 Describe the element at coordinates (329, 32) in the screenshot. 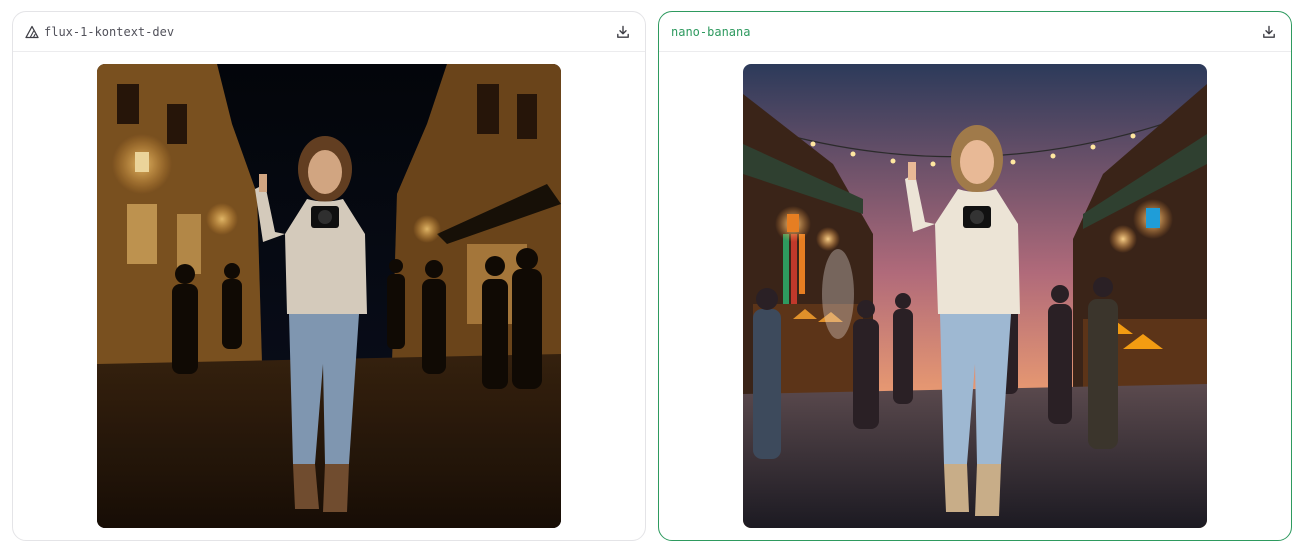

I see `card-header: flux-1-kontext-dev` at that location.